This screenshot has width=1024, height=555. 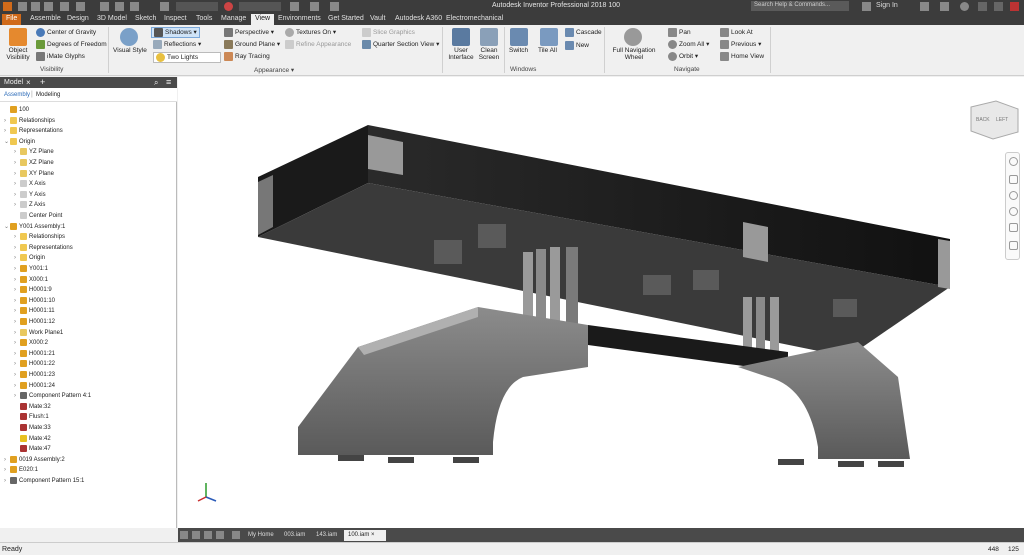 What do you see at coordinates (175, 32) in the screenshot?
I see `shadows-button: Shadows ▾` at bounding box center [175, 32].